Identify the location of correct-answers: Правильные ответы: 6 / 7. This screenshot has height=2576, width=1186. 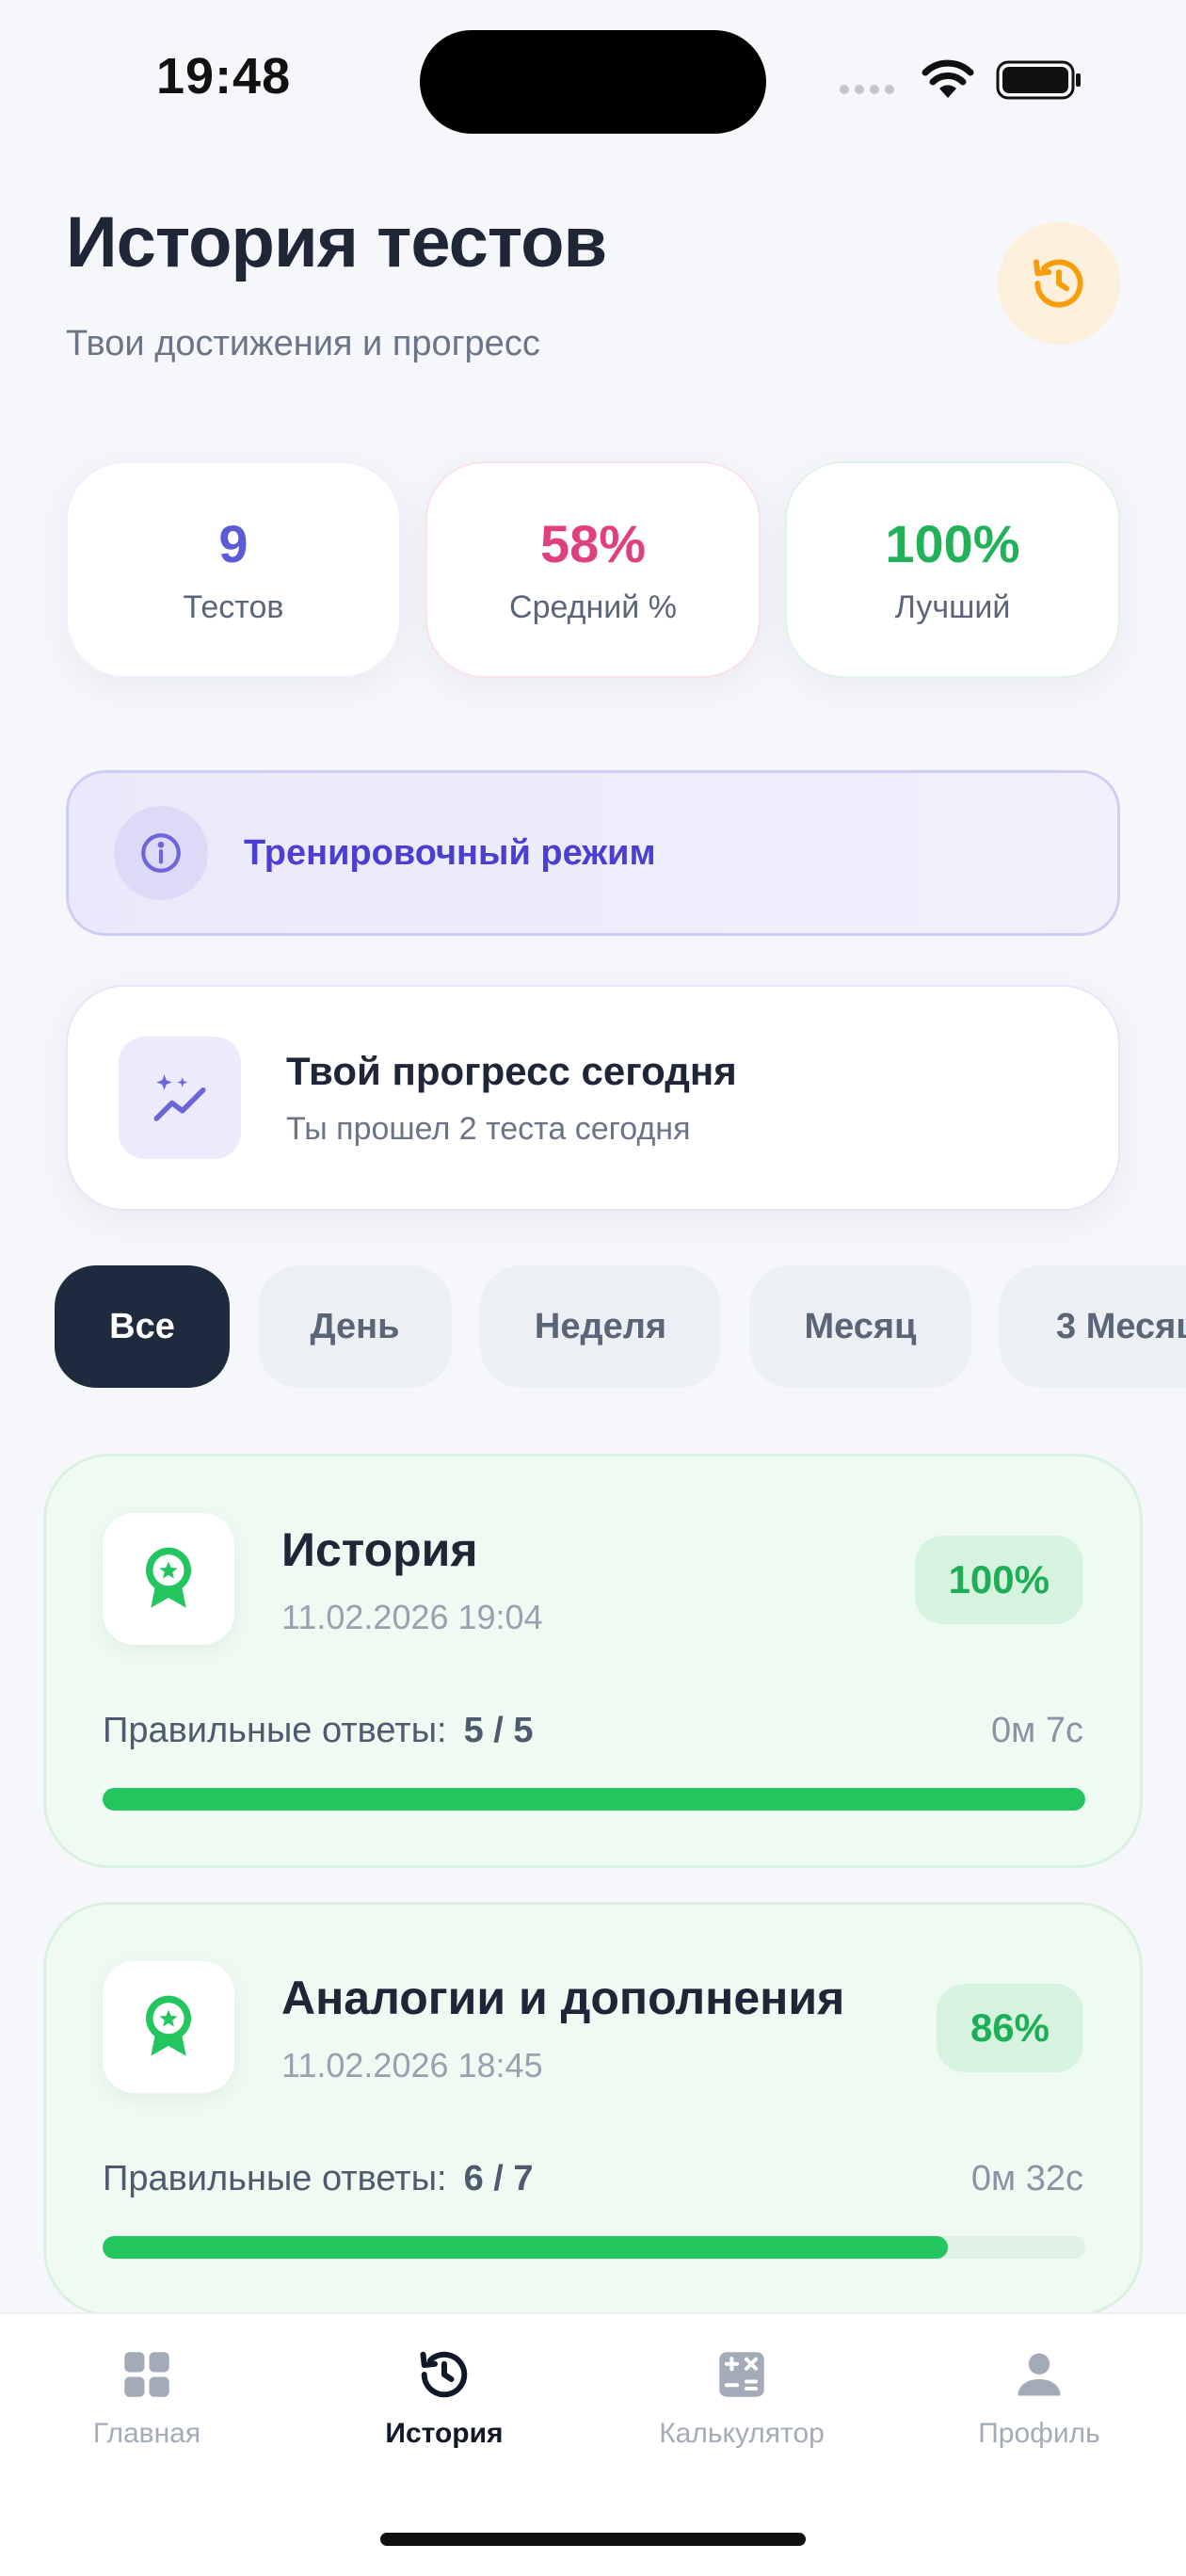
(318, 2179).